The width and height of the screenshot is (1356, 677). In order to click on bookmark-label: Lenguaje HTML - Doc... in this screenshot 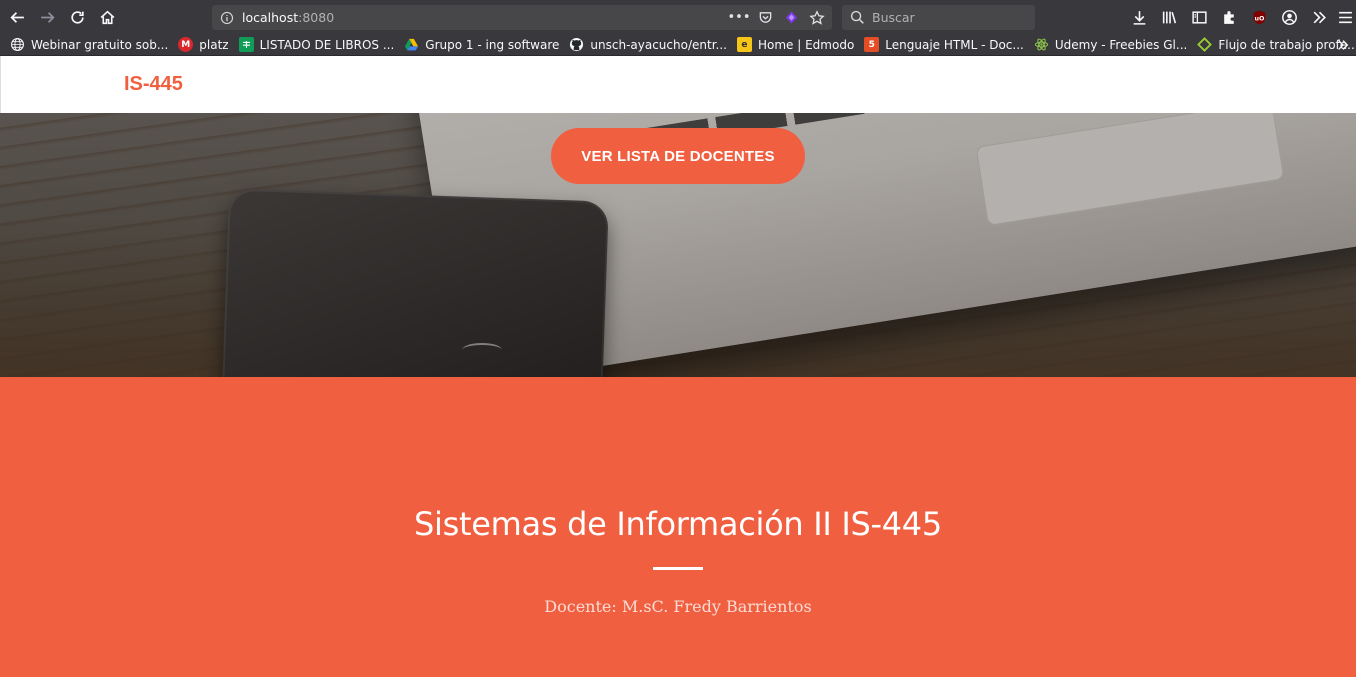, I will do `click(954, 44)`.